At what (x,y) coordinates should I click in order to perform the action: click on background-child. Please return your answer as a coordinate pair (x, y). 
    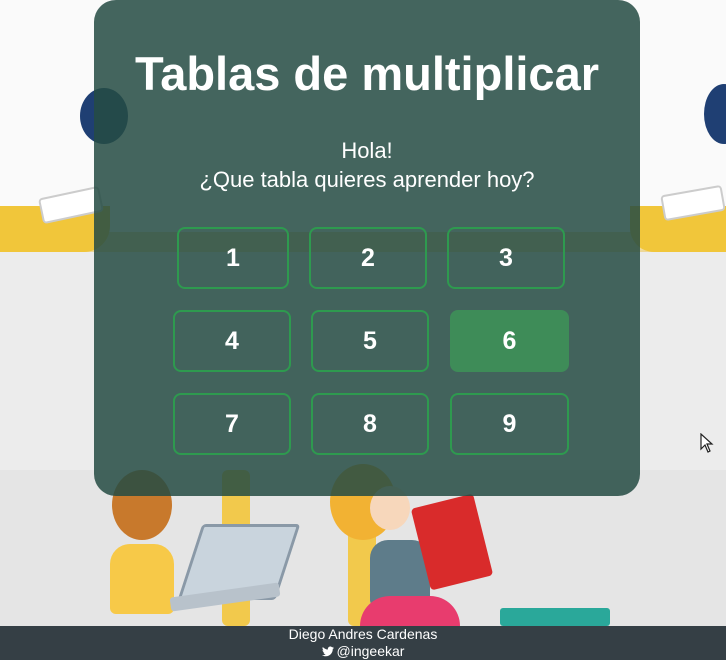
    Looking at the image, I should click on (142, 579).